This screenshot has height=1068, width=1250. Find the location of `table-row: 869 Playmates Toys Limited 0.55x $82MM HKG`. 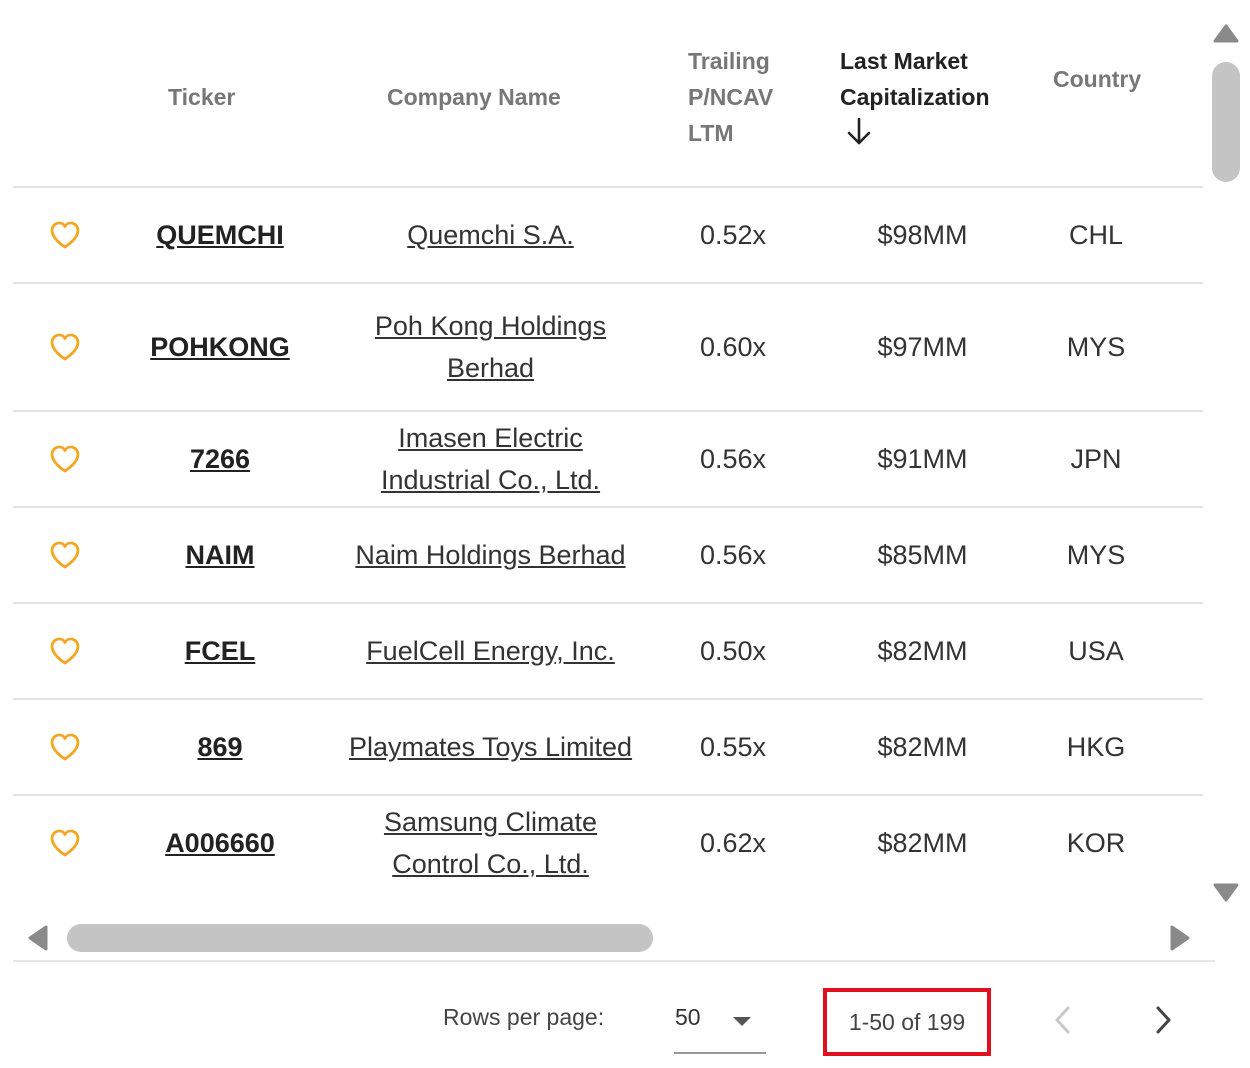

table-row: 869 Playmates Toys Limited 0.55x $82MM HKG is located at coordinates (608, 748).